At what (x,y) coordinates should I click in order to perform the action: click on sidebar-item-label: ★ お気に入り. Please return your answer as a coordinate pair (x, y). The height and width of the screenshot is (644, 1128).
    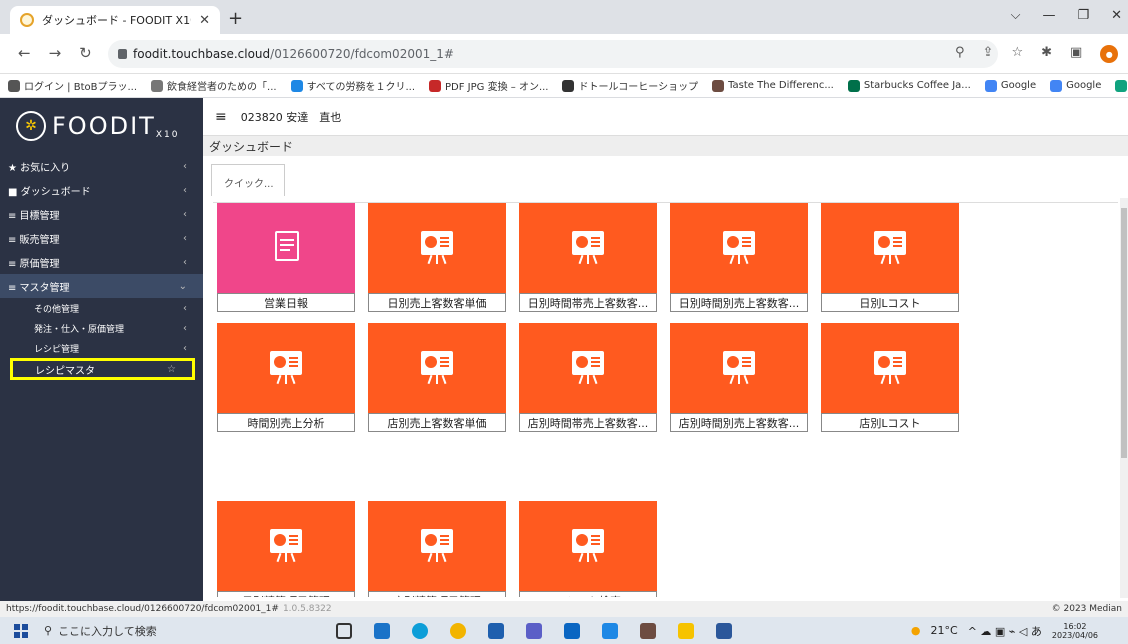
    Looking at the image, I should click on (39, 168).